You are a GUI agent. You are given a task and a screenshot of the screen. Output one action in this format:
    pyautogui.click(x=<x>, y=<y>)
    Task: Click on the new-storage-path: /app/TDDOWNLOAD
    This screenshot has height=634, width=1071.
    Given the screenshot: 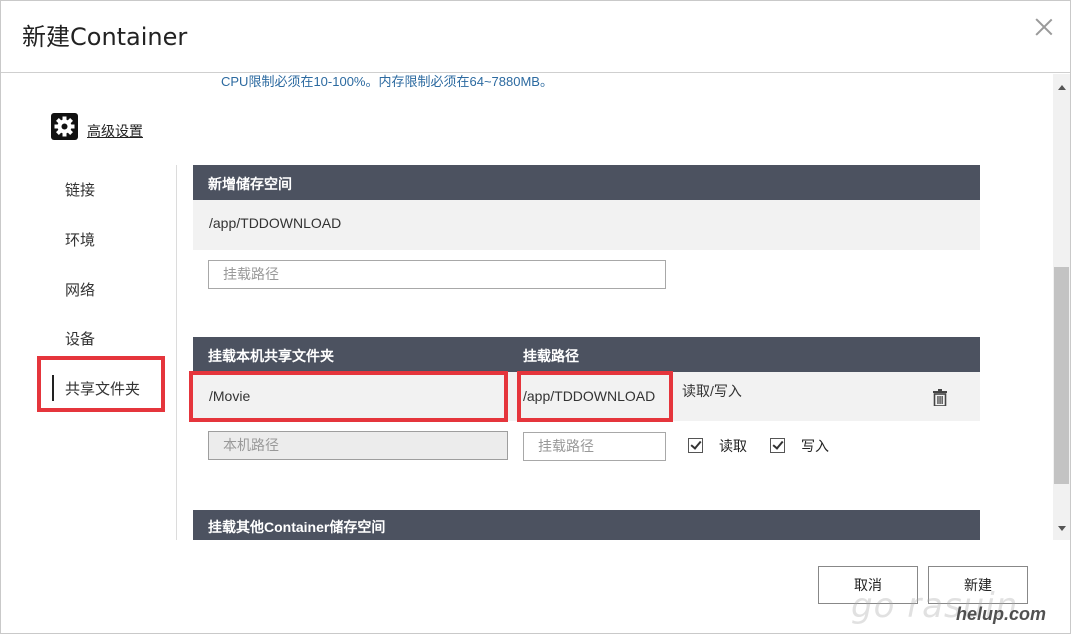 What is the action you would take?
    pyautogui.click(x=275, y=223)
    